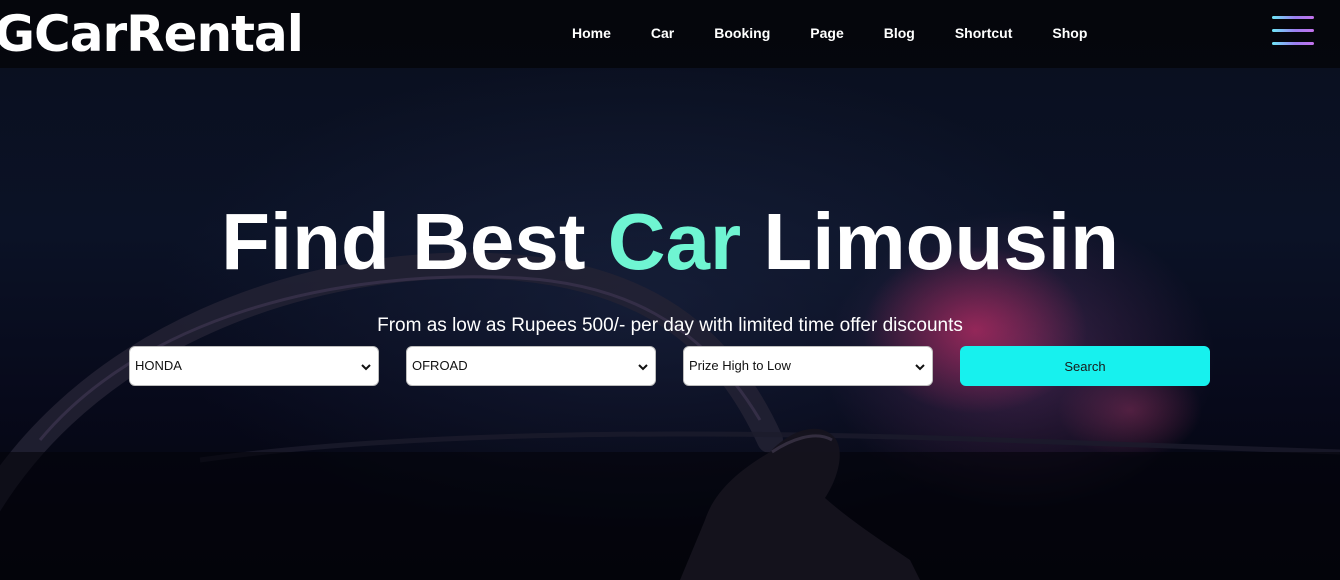  I want to click on nav-item-page: Page, so click(826, 33).